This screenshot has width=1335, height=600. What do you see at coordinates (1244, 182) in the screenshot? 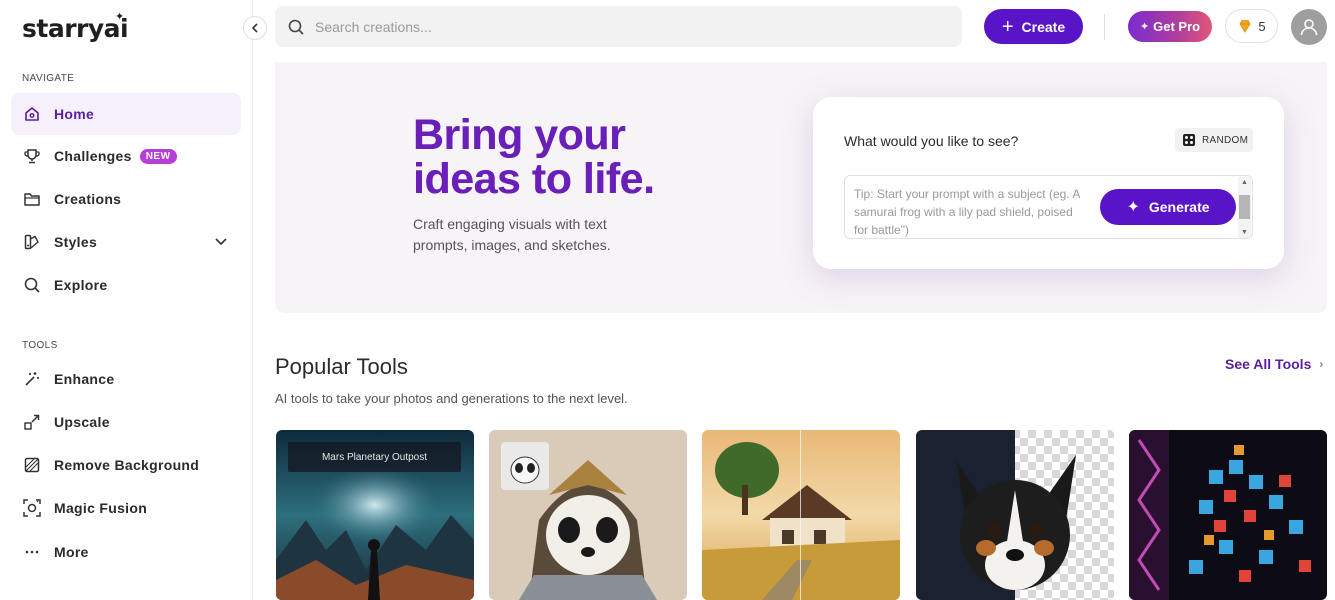
I see `scroll-up-icon: ▲` at bounding box center [1244, 182].